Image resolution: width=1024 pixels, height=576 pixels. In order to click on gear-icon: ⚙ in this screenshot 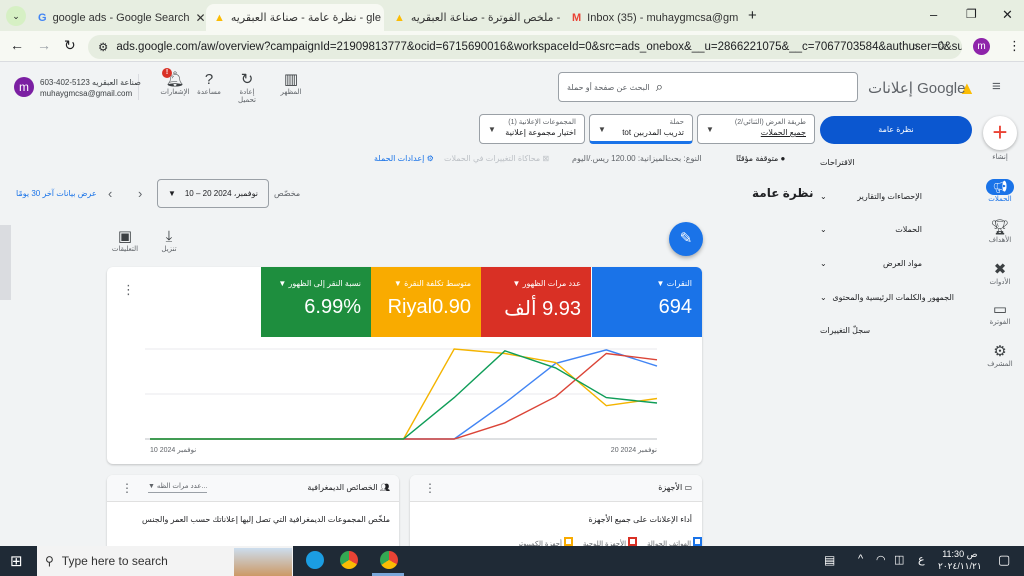, I will do `click(430, 158)`.